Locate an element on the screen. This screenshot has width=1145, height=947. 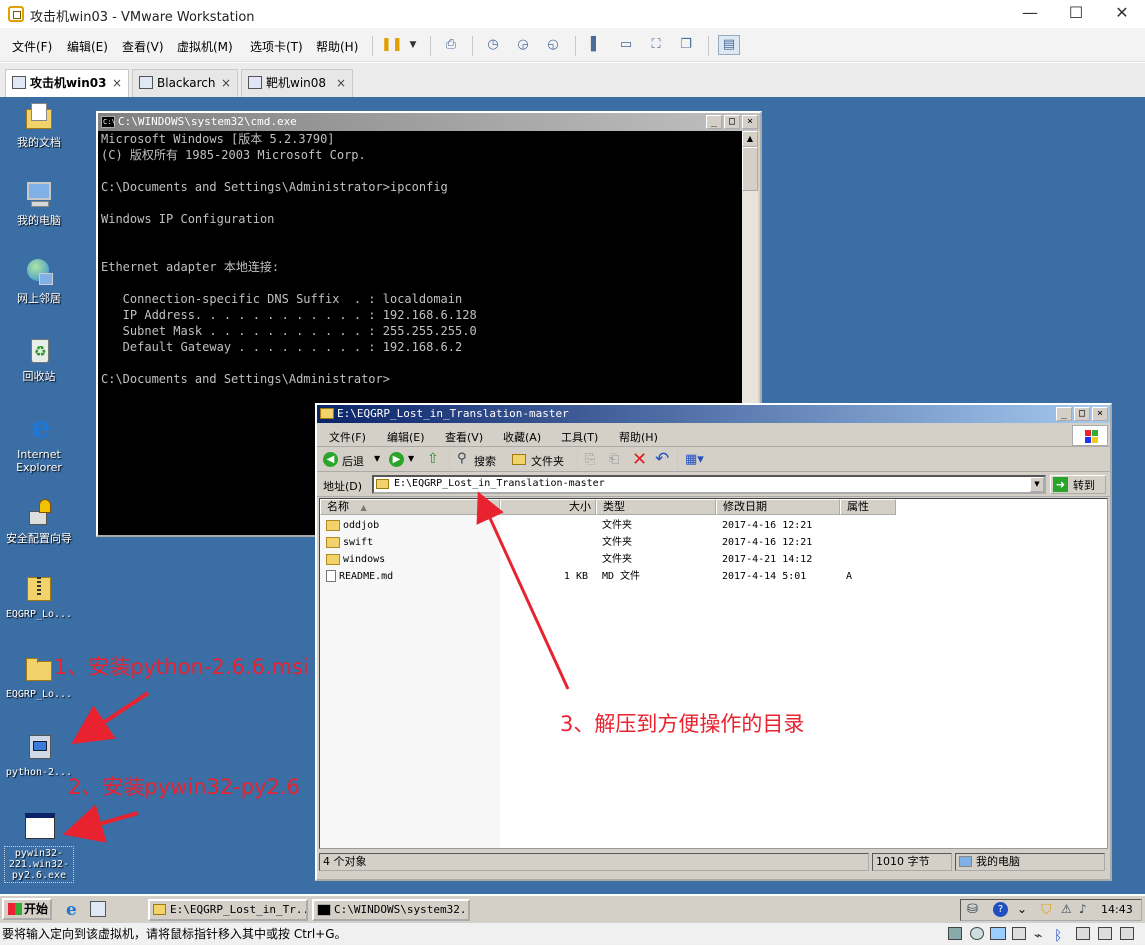
tab-target-win08: 靶机win08 × is located at coordinates (297, 83).